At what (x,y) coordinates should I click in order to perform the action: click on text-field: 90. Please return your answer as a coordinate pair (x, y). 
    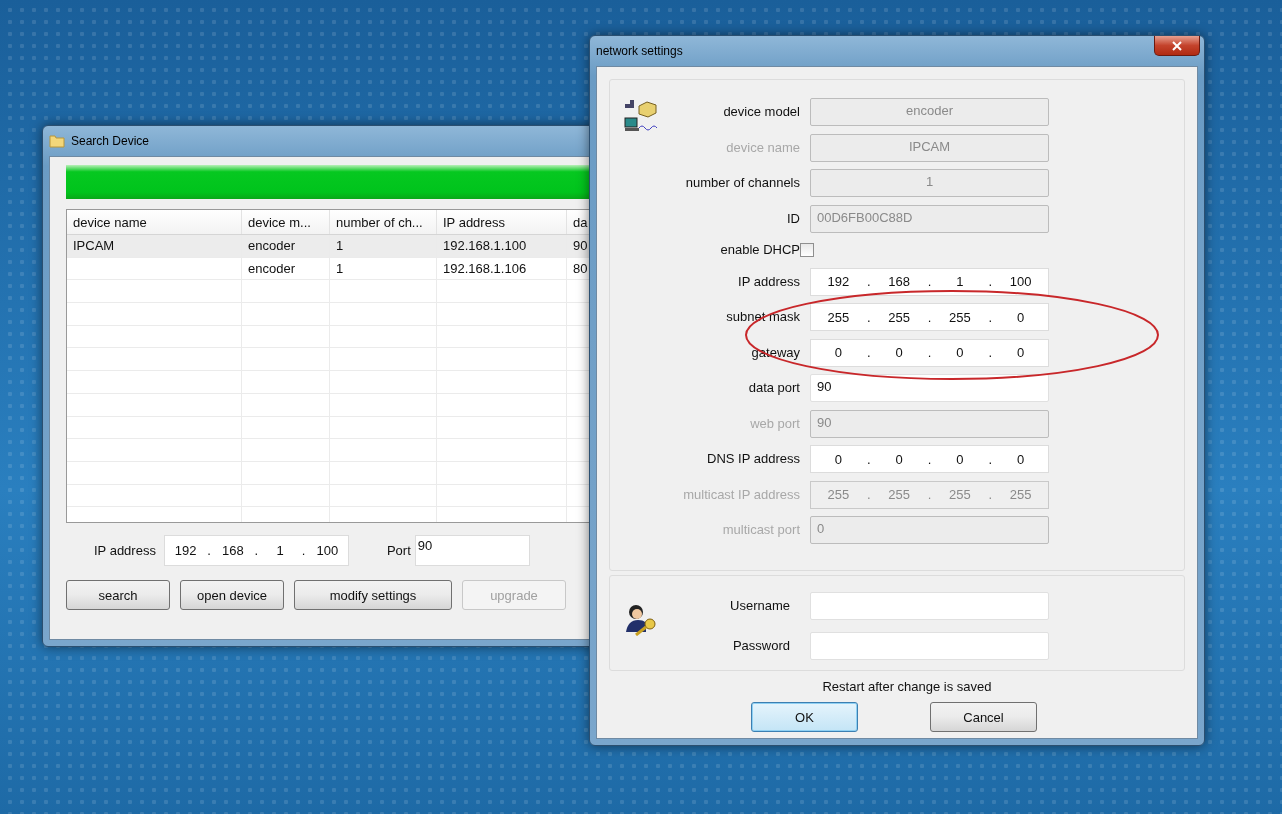
    Looking at the image, I should click on (929, 388).